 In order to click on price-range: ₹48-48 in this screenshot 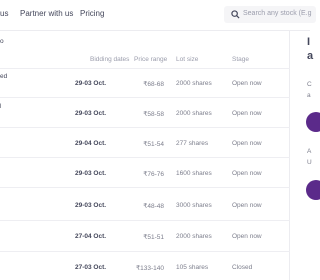, I will do `click(153, 206)`.